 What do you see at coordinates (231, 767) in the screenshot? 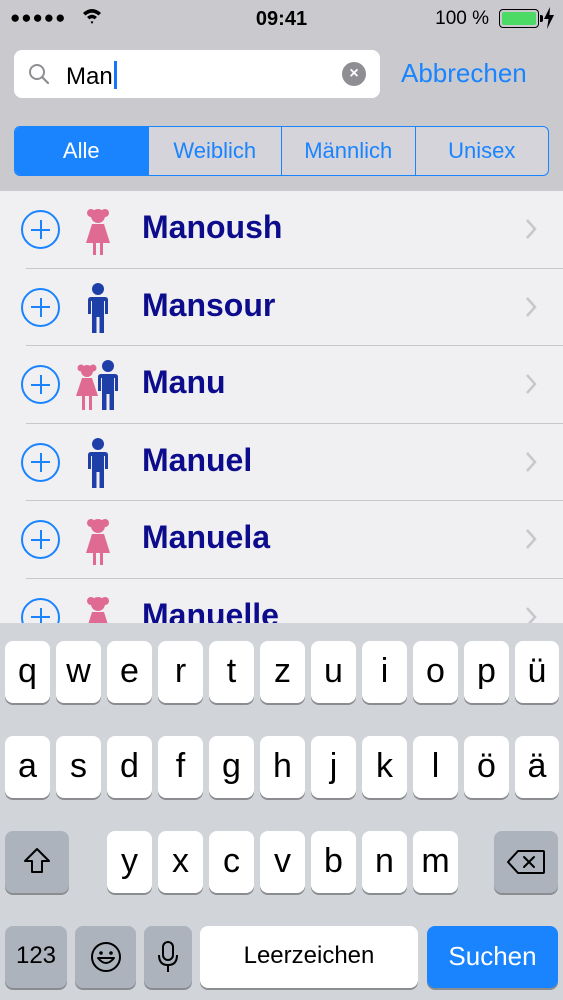
I see `key-g: g` at bounding box center [231, 767].